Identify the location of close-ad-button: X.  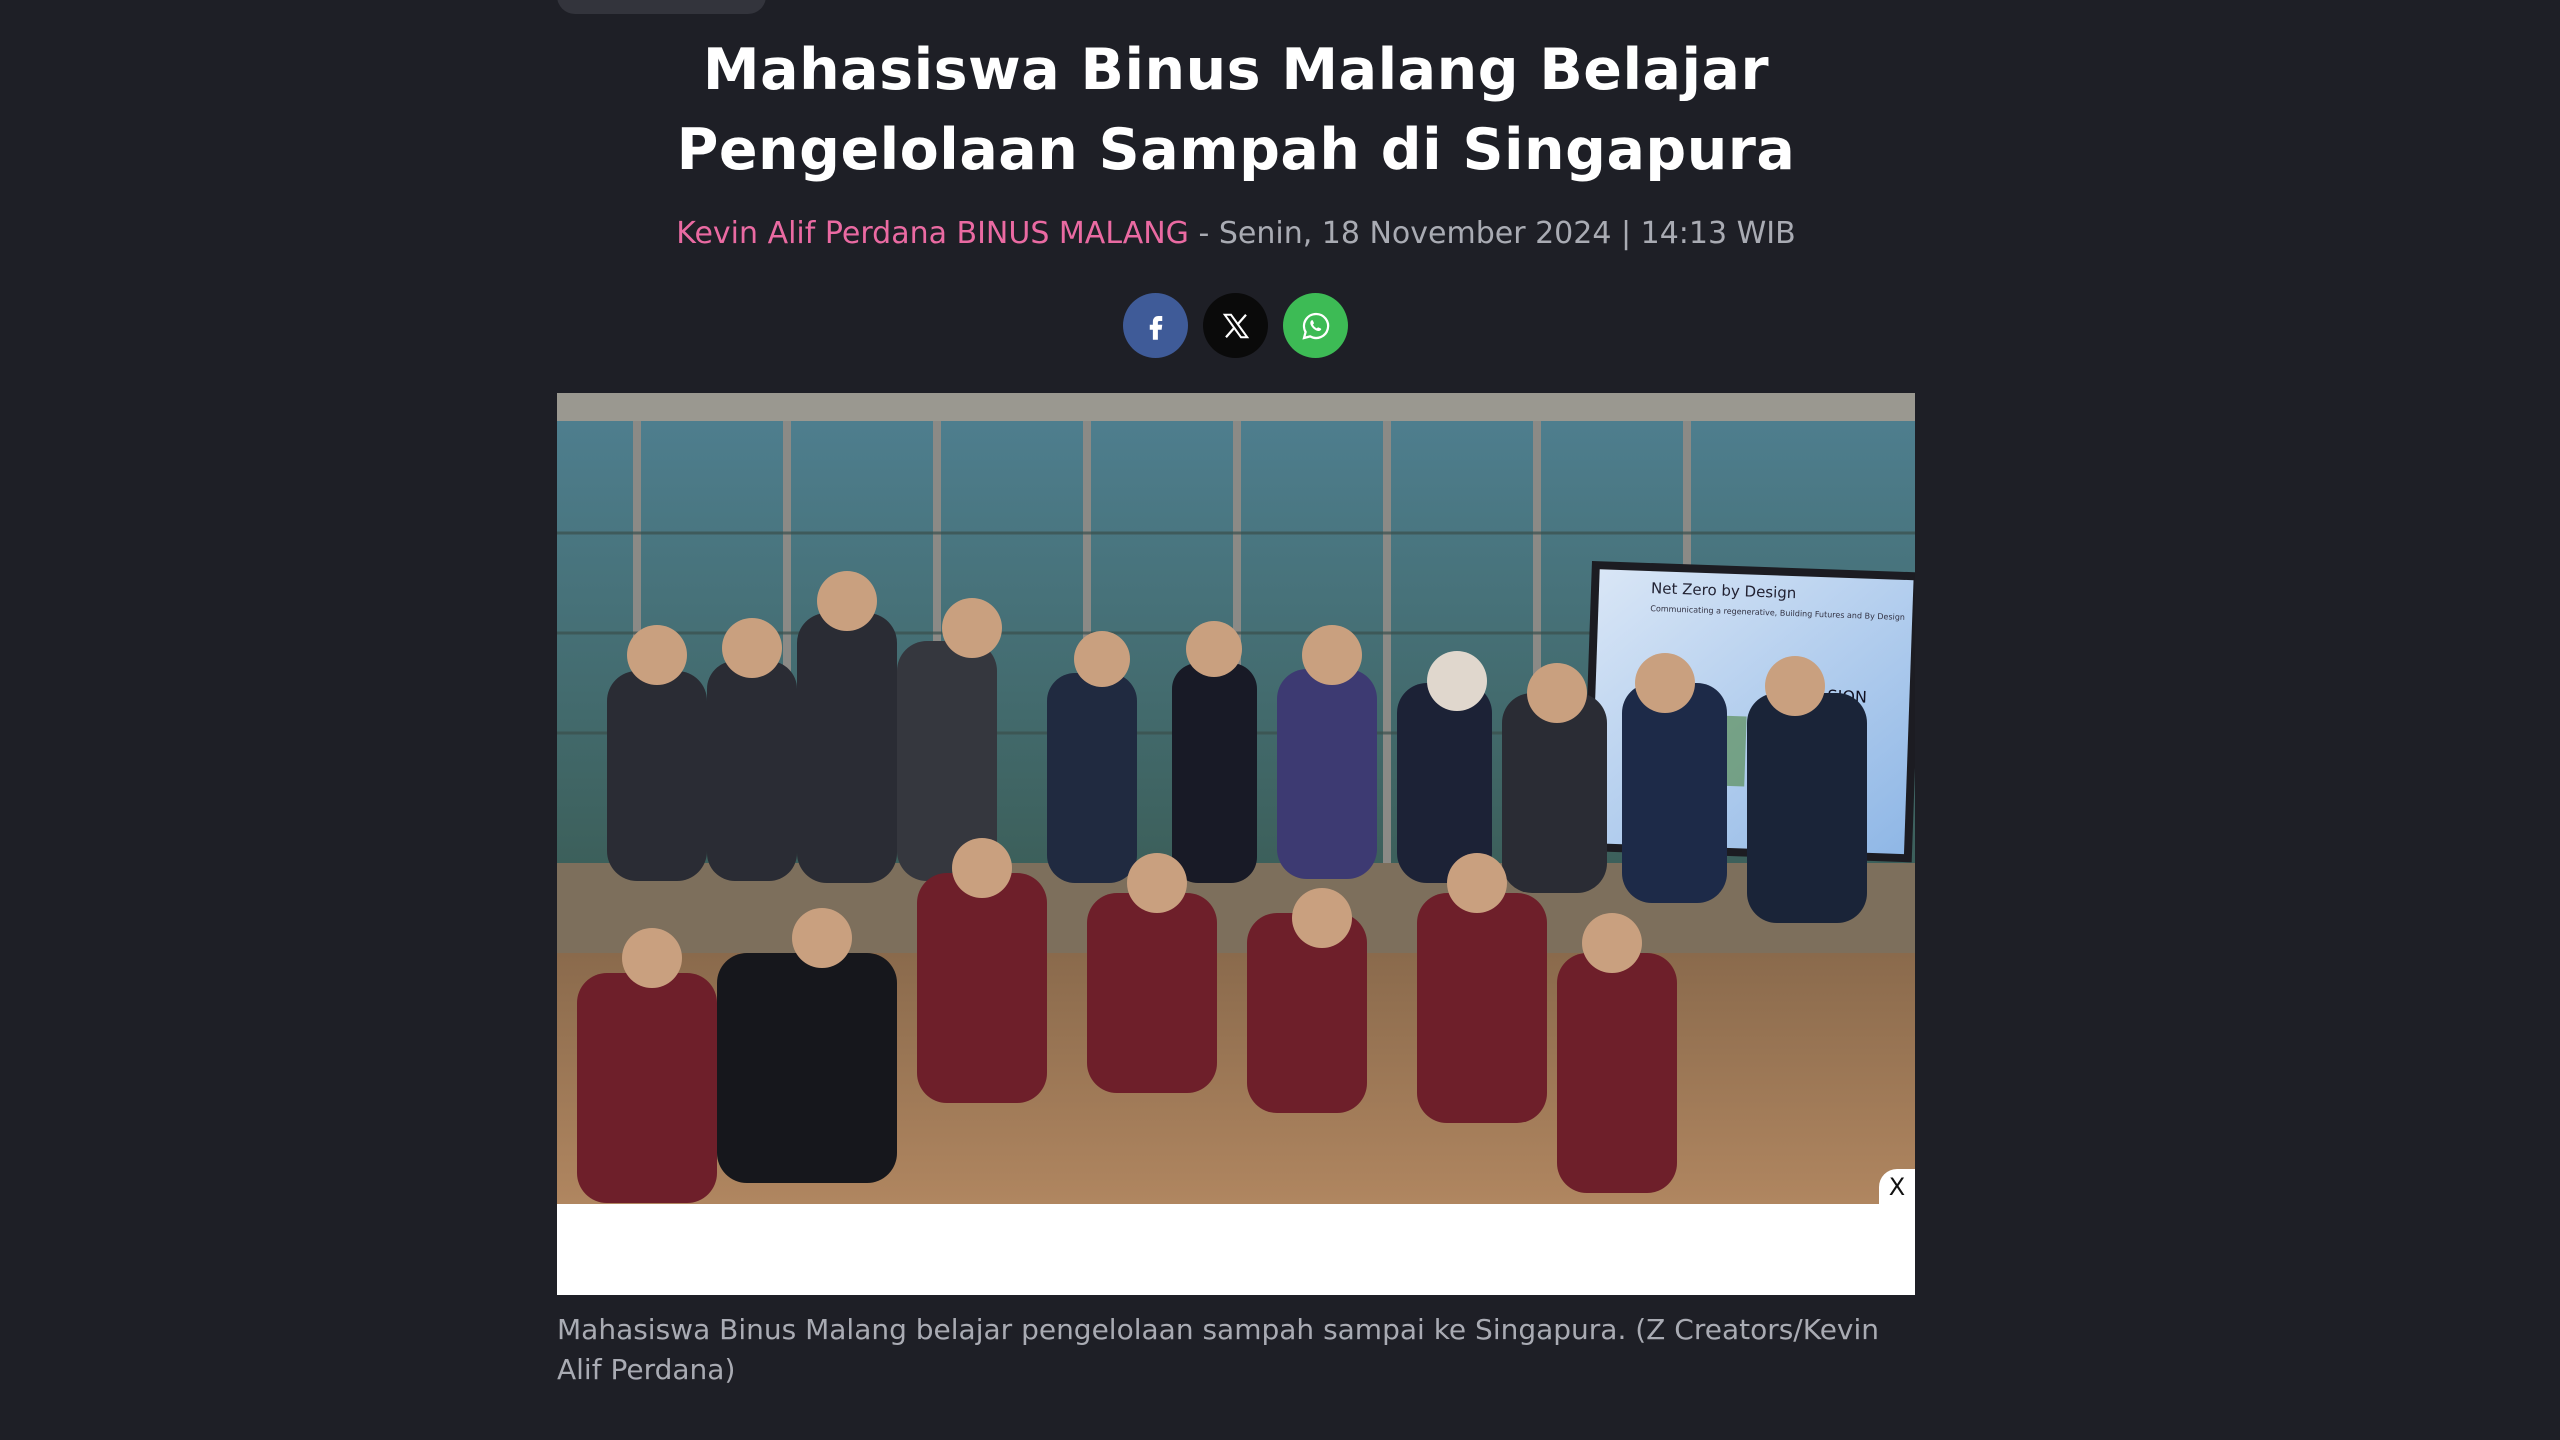
(1897, 1187).